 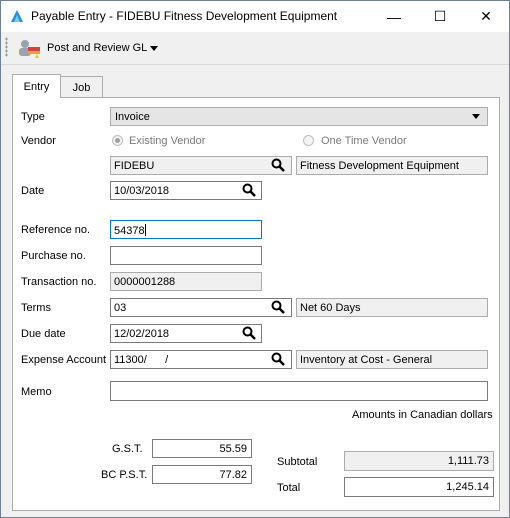 What do you see at coordinates (6, 47) in the screenshot?
I see `toolbar-grip` at bounding box center [6, 47].